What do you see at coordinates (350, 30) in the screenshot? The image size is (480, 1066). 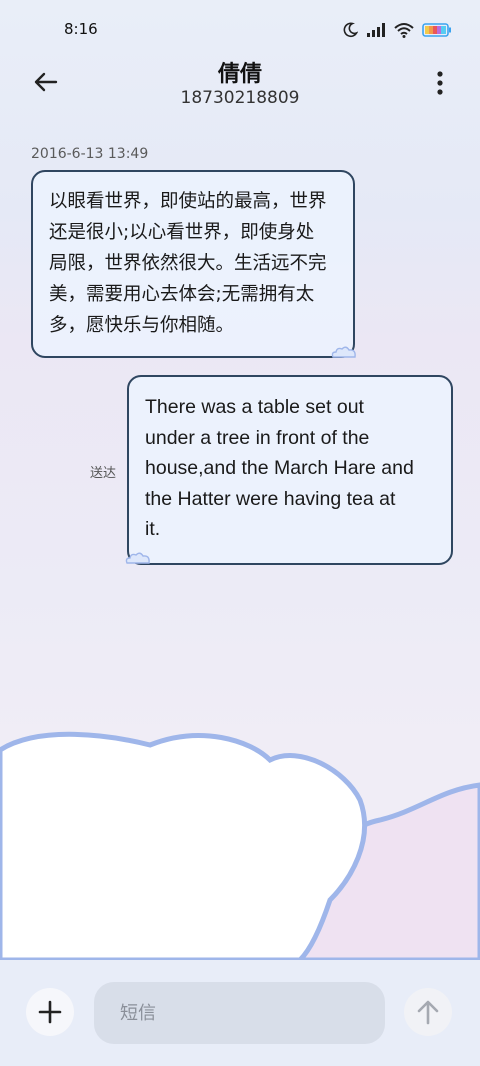 I see `moon-icon` at bounding box center [350, 30].